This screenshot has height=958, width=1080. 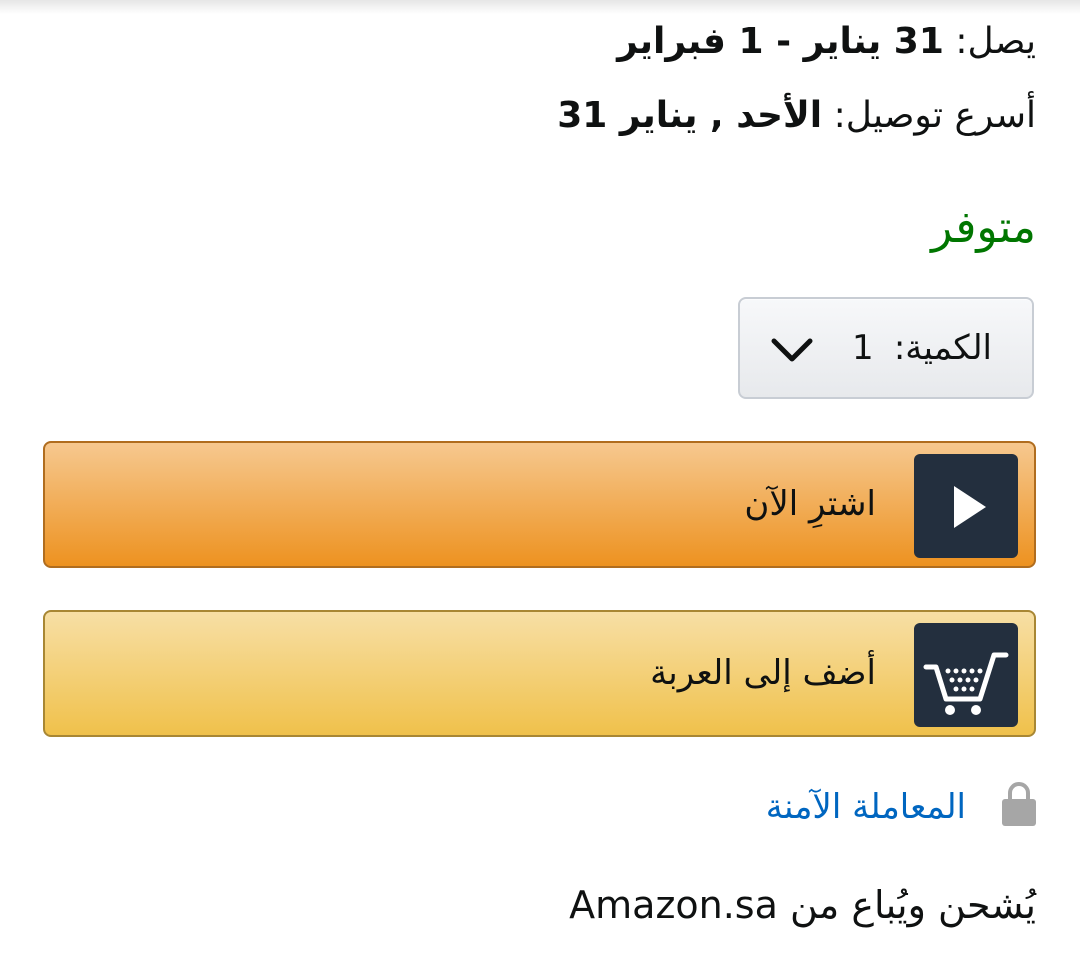 I want to click on chevron-down-icon, so click(x=792, y=350).